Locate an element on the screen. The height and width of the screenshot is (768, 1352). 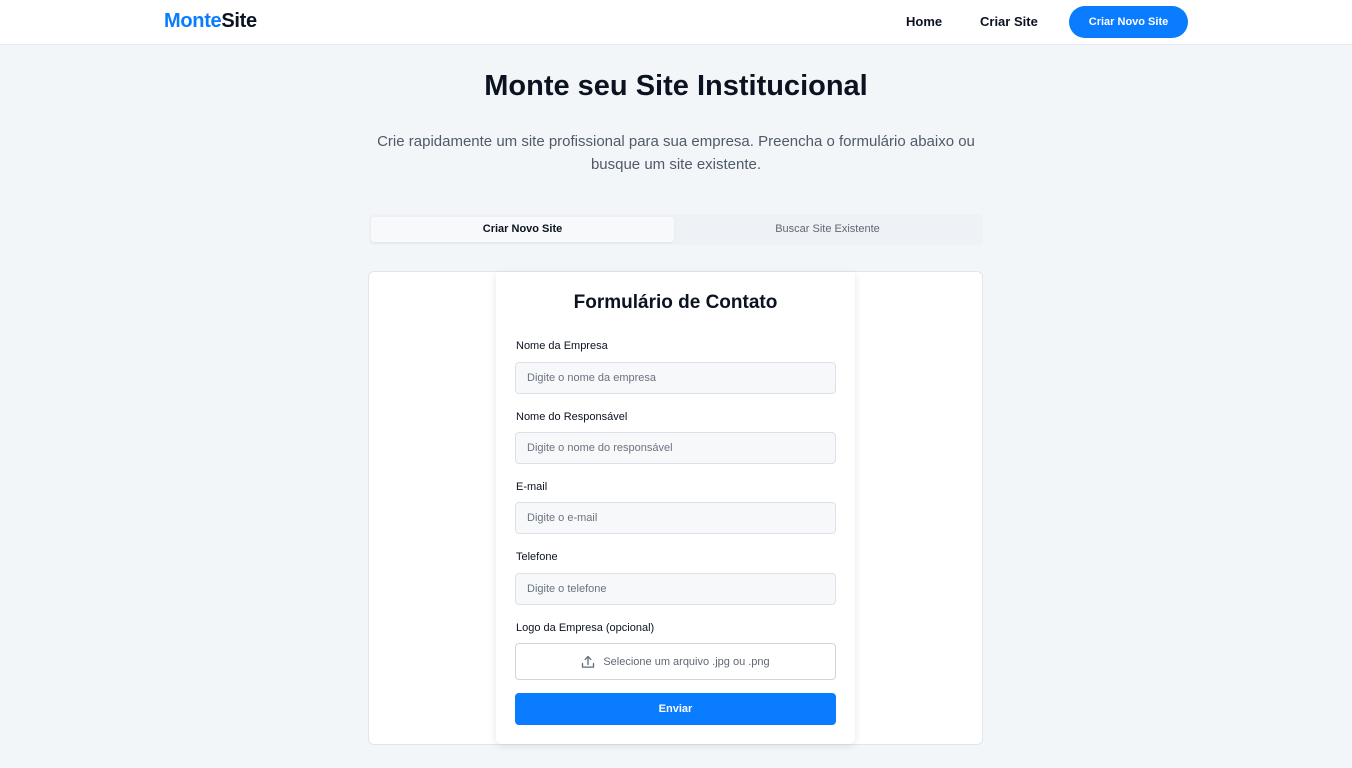
company-name-label: Nome da Empresa is located at coordinates (562, 346).